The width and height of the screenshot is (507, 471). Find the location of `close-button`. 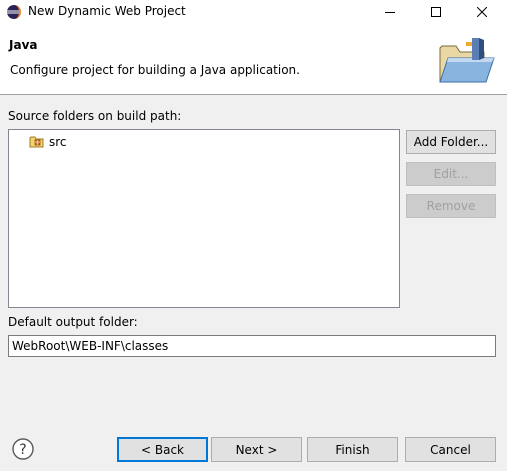

close-button is located at coordinates (482, 12).